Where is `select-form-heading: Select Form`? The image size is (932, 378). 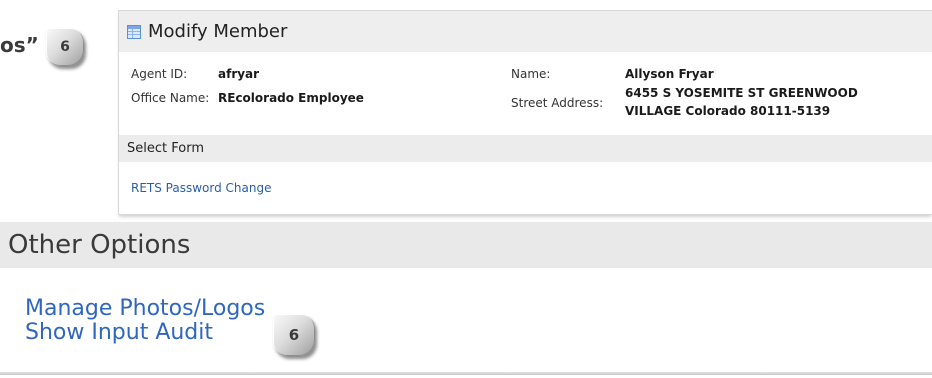
select-form-heading: Select Form is located at coordinates (165, 148).